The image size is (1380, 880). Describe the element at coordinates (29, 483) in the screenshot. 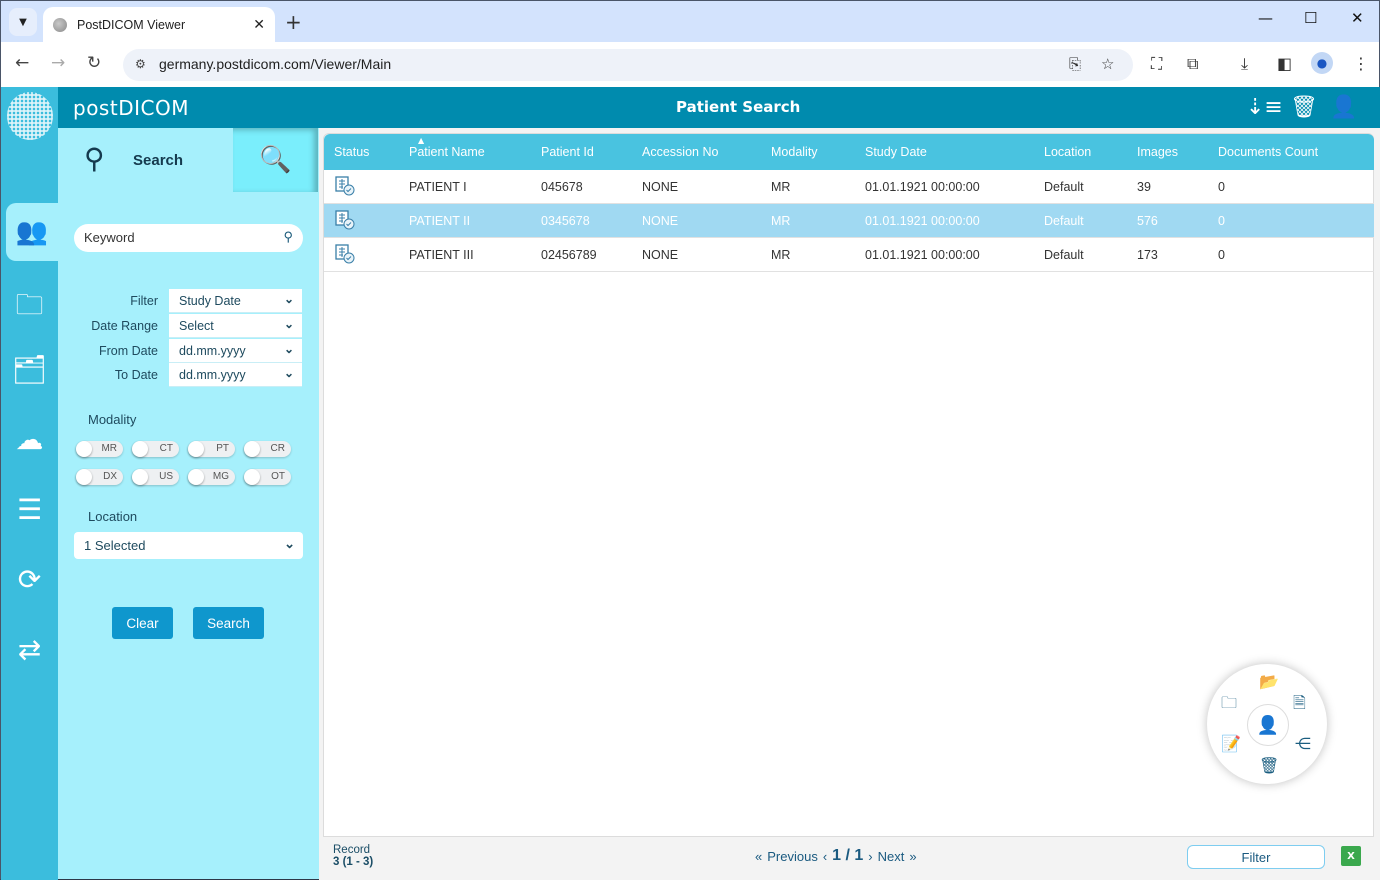

I see `left-rail: 👥 🗀 🗂 ☁ ☰ ⟳ ⇄` at that location.